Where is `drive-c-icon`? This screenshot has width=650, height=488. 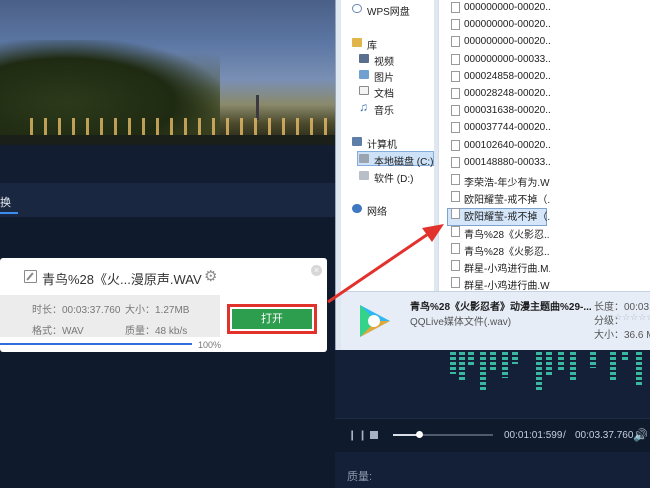
drive-c-icon is located at coordinates (364, 158).